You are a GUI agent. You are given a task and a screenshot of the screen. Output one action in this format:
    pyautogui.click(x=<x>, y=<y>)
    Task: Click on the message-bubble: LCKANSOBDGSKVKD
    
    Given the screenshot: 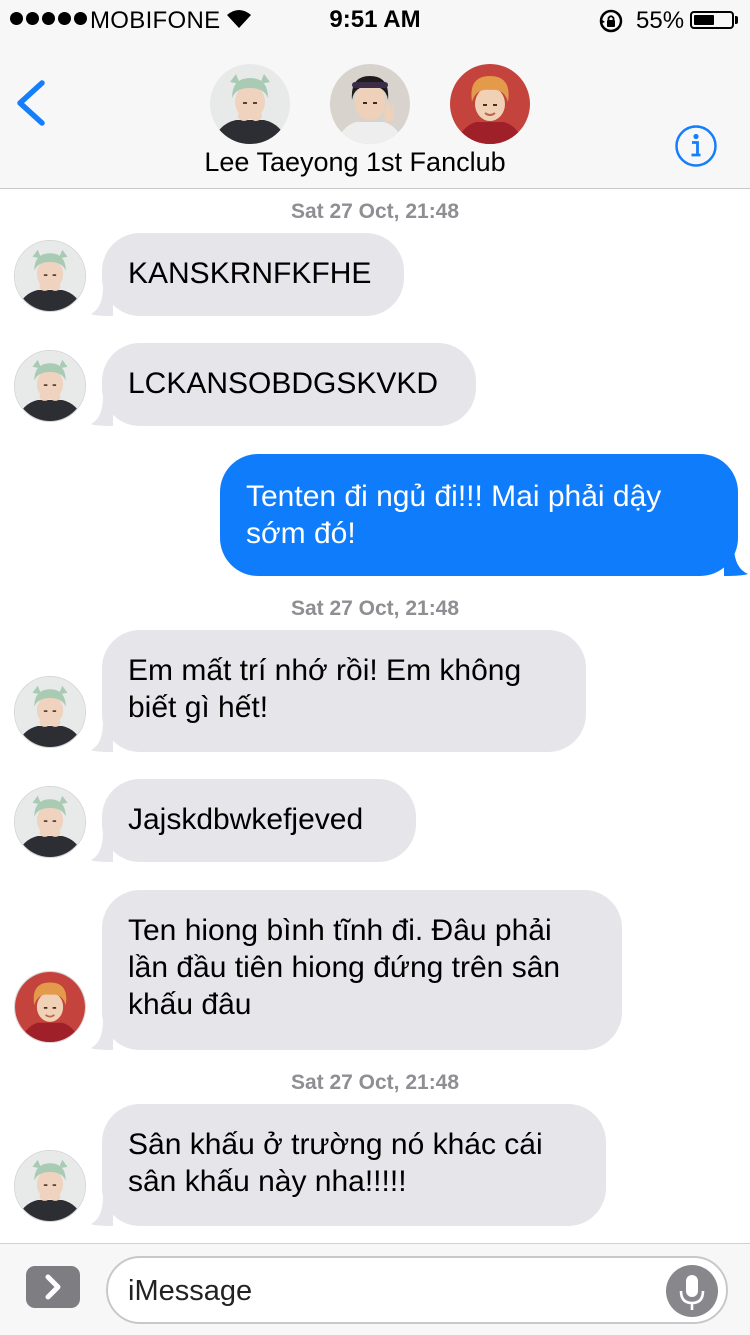 What is the action you would take?
    pyautogui.click(x=289, y=384)
    